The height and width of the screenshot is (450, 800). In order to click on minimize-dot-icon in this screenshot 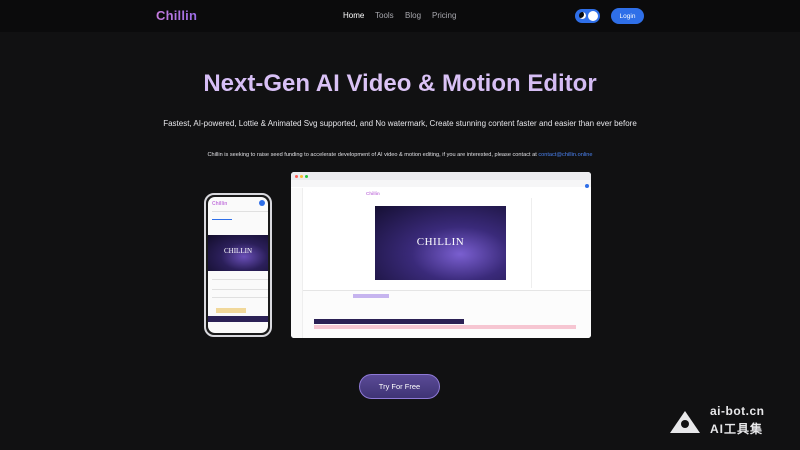, I will do `click(301, 176)`.